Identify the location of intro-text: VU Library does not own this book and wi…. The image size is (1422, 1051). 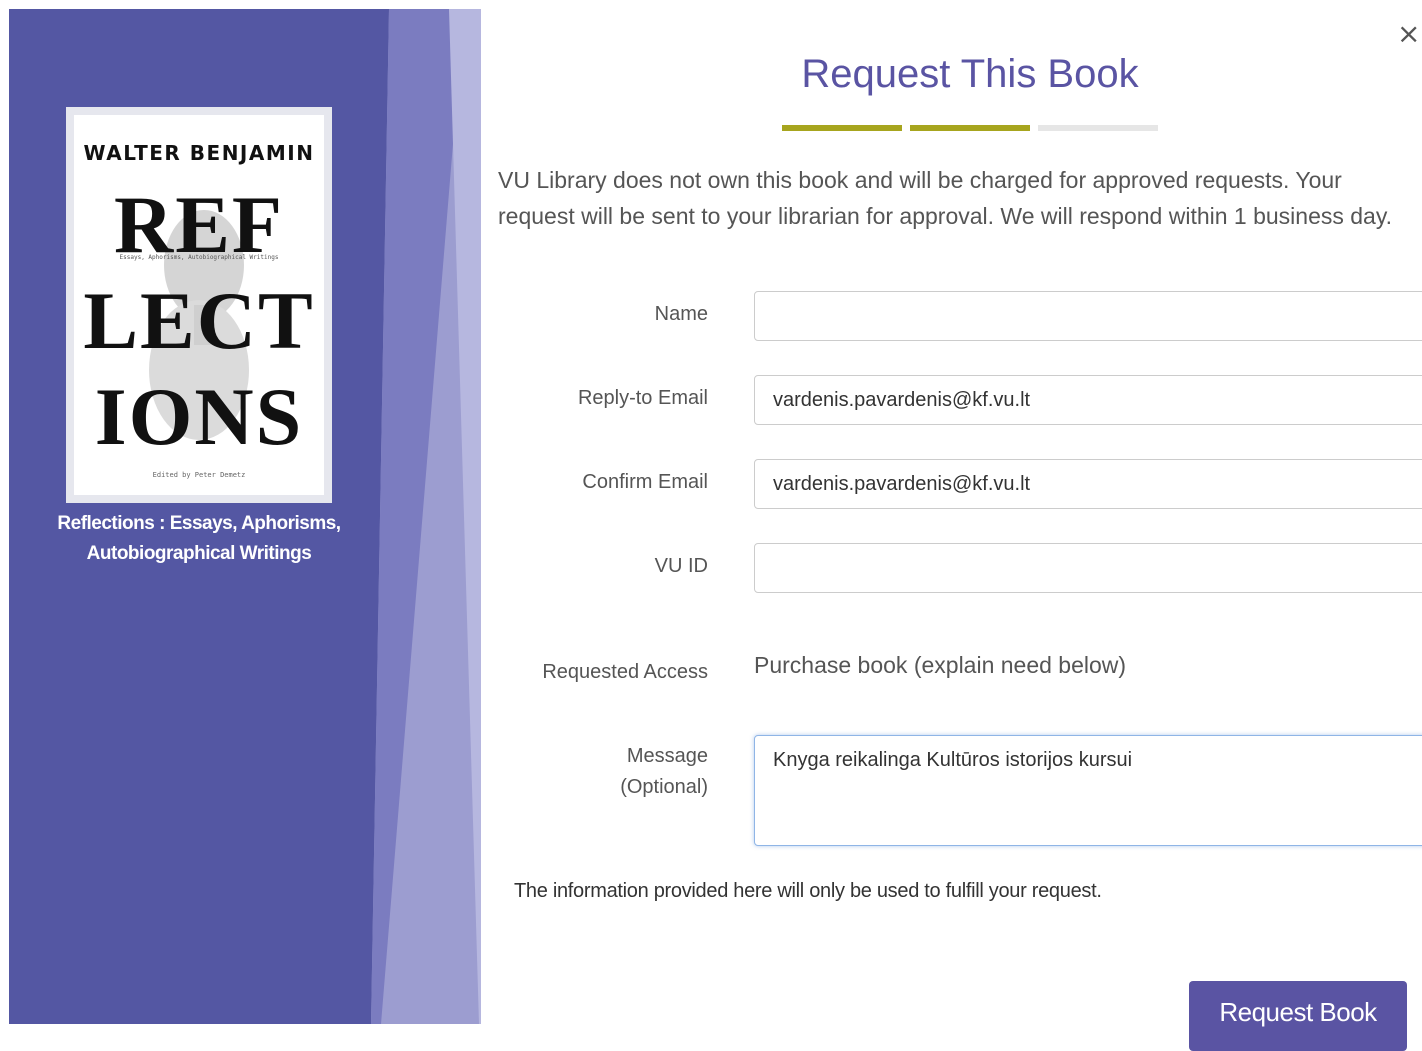
(945, 198).